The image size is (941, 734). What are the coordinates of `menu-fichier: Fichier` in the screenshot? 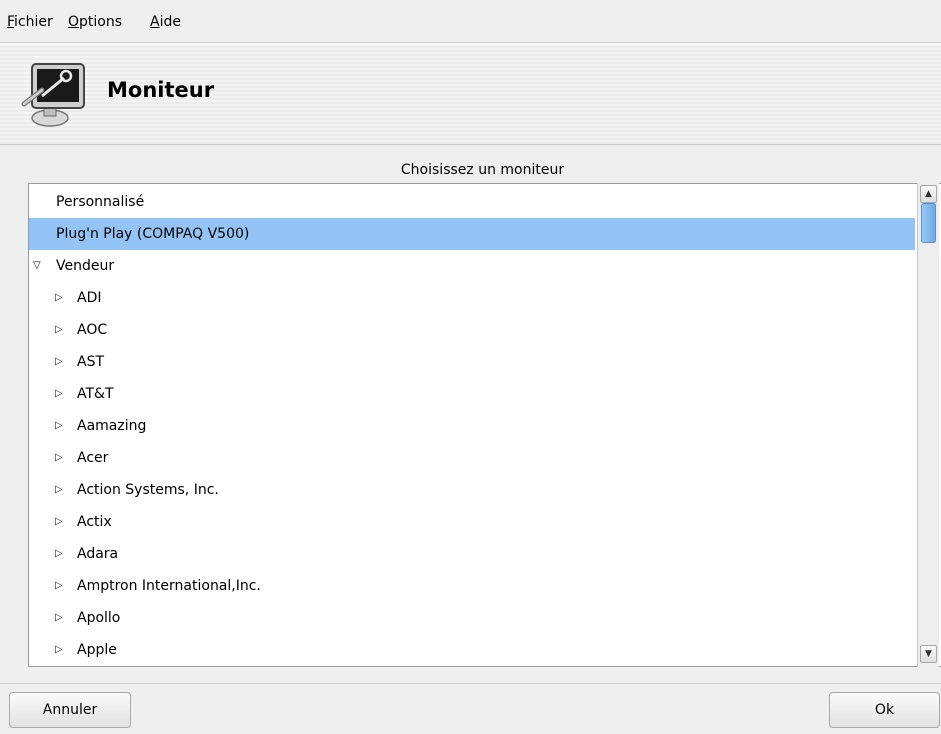 It's located at (30, 22).